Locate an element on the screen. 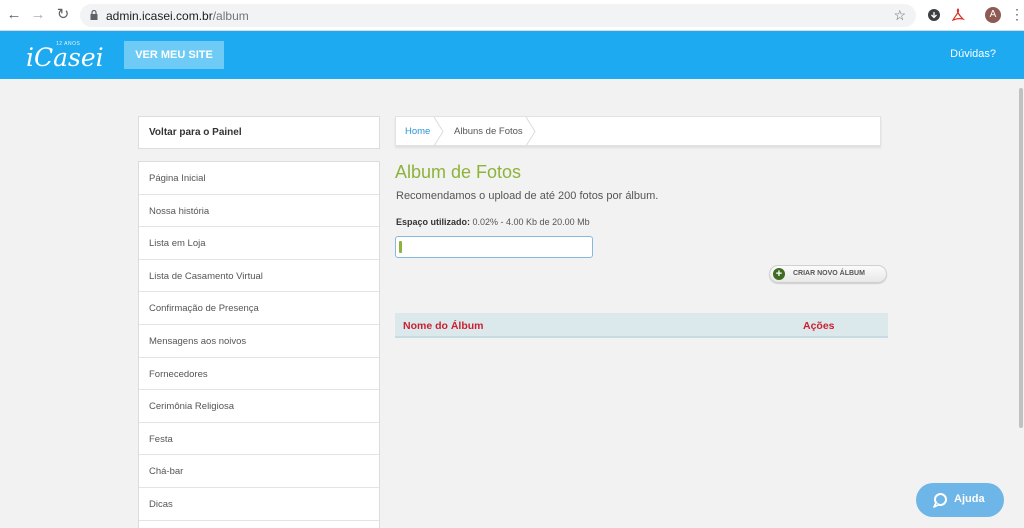 This screenshot has height=528, width=1024. logo-wordmark: iCasei is located at coordinates (65, 57).